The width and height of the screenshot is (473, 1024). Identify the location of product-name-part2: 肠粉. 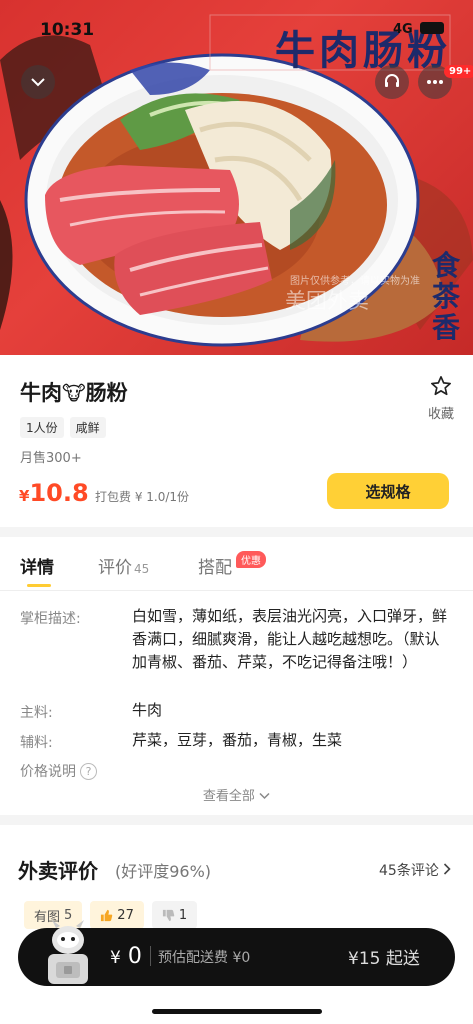
(106, 393).